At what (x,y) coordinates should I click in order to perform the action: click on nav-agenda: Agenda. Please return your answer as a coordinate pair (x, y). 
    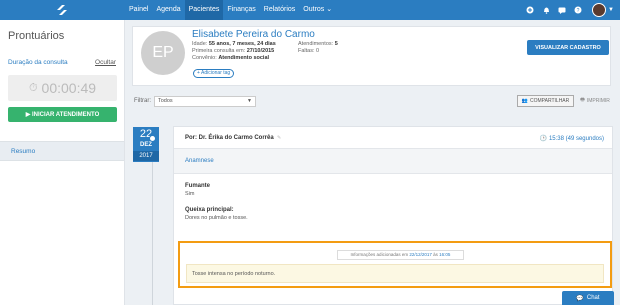
    Looking at the image, I should click on (168, 10).